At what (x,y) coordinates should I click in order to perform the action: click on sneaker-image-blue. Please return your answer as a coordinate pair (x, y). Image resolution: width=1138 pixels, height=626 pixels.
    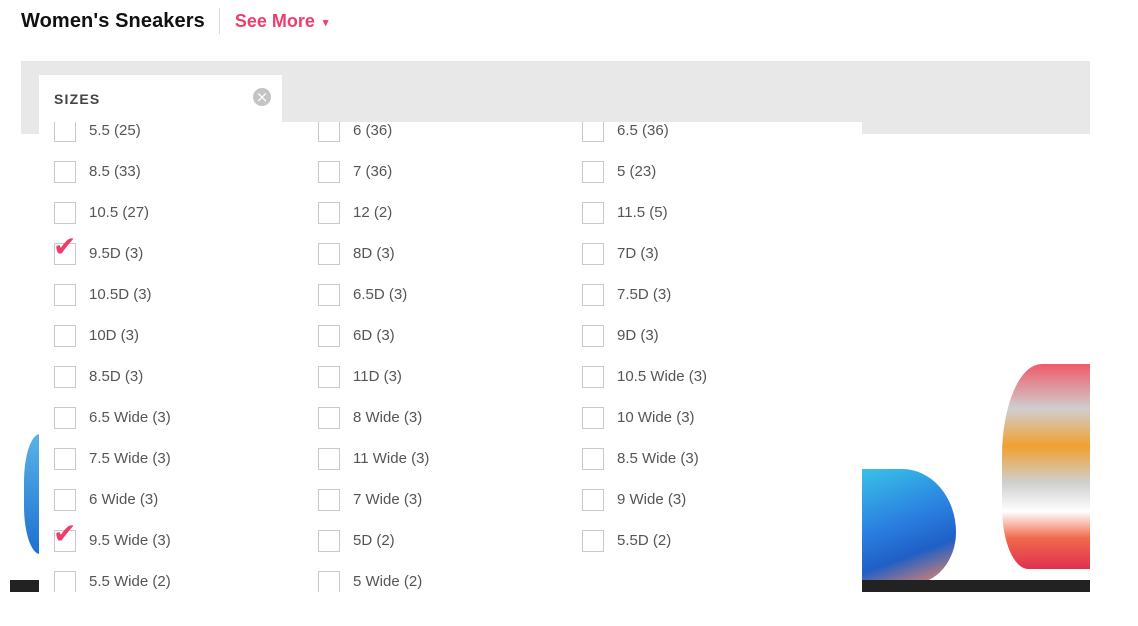
    Looking at the image, I should click on (907, 526).